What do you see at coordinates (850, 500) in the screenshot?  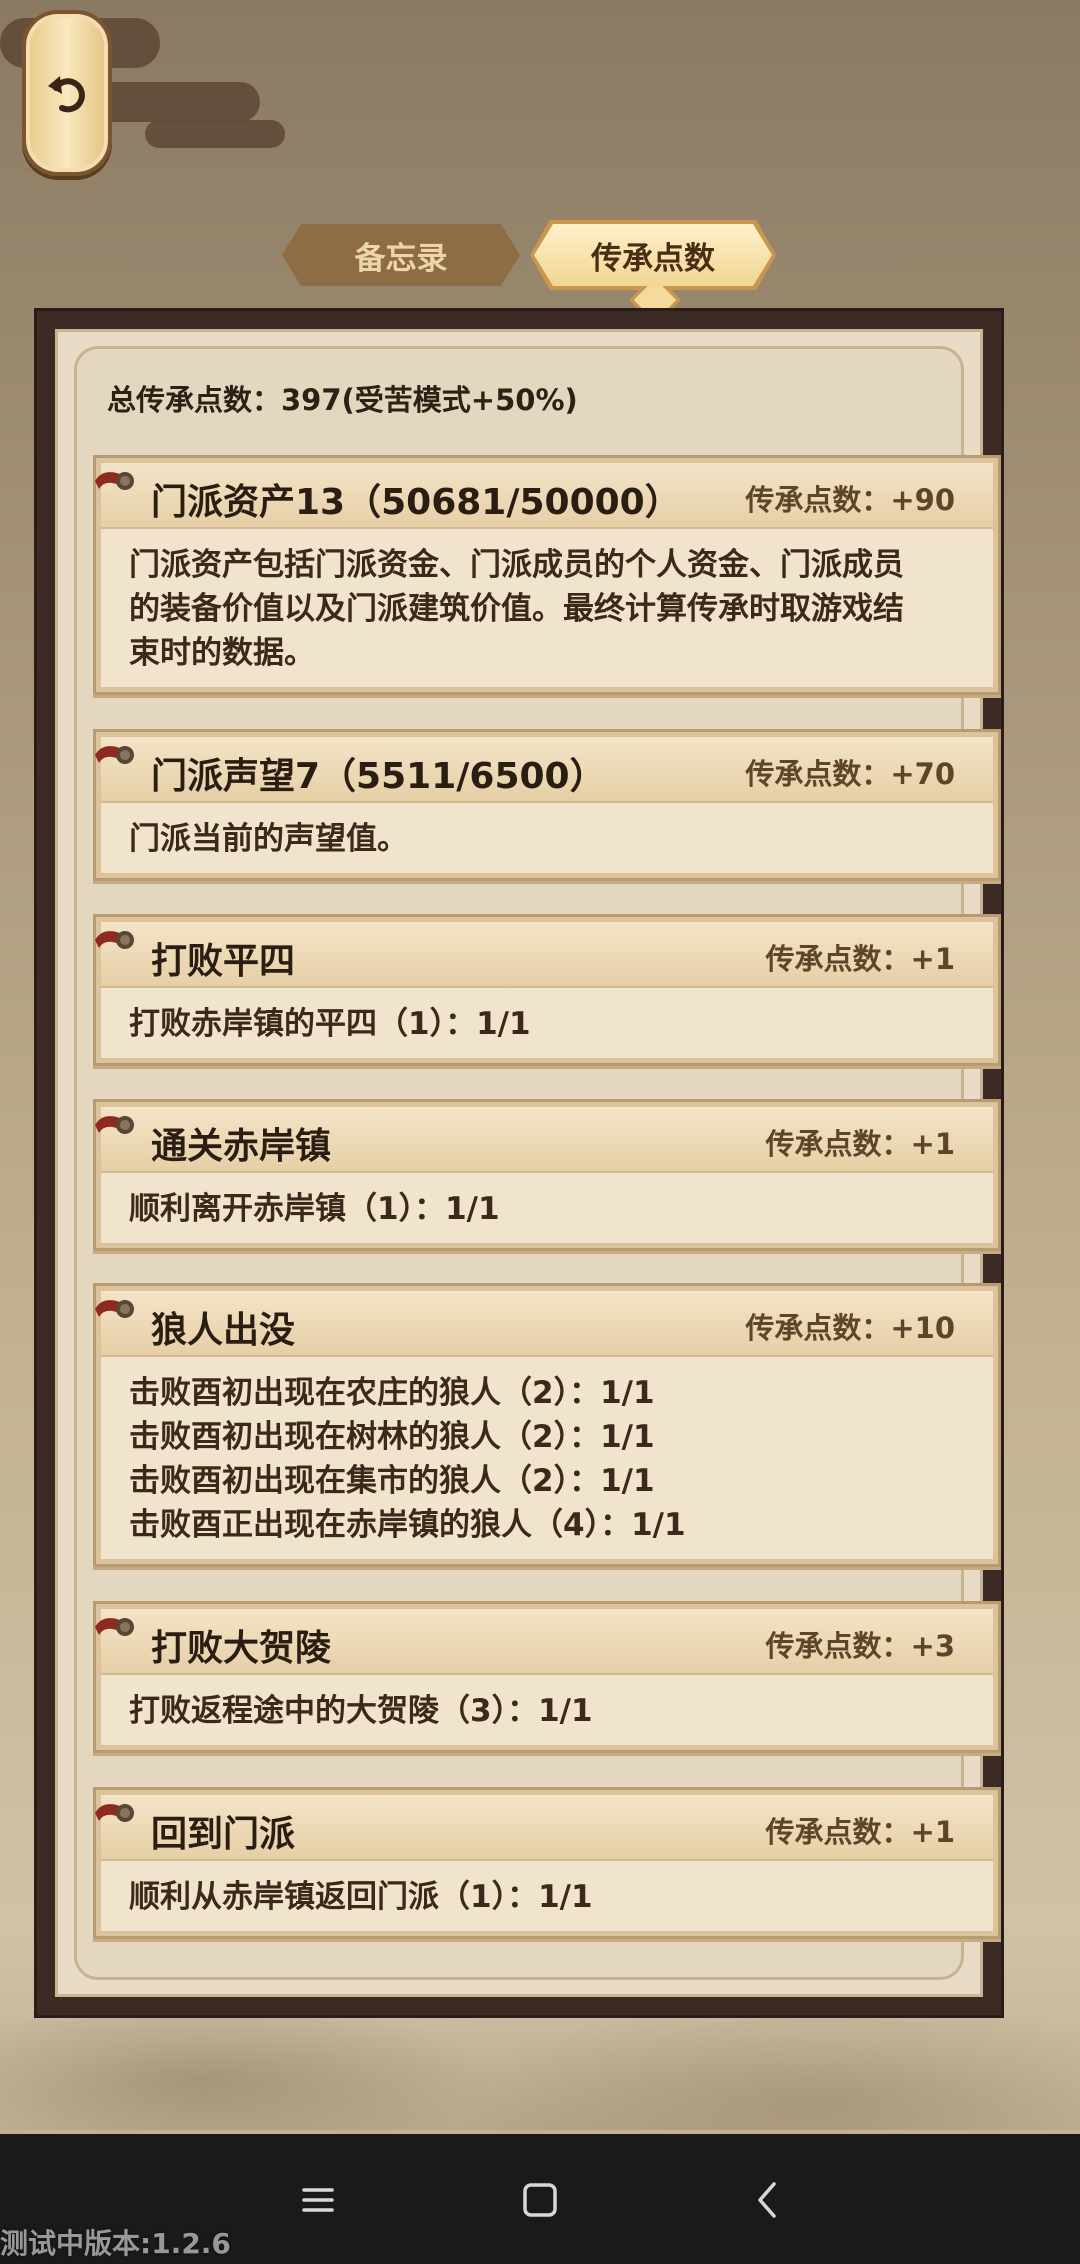 I see `entry-points: 传承点数：+90` at bounding box center [850, 500].